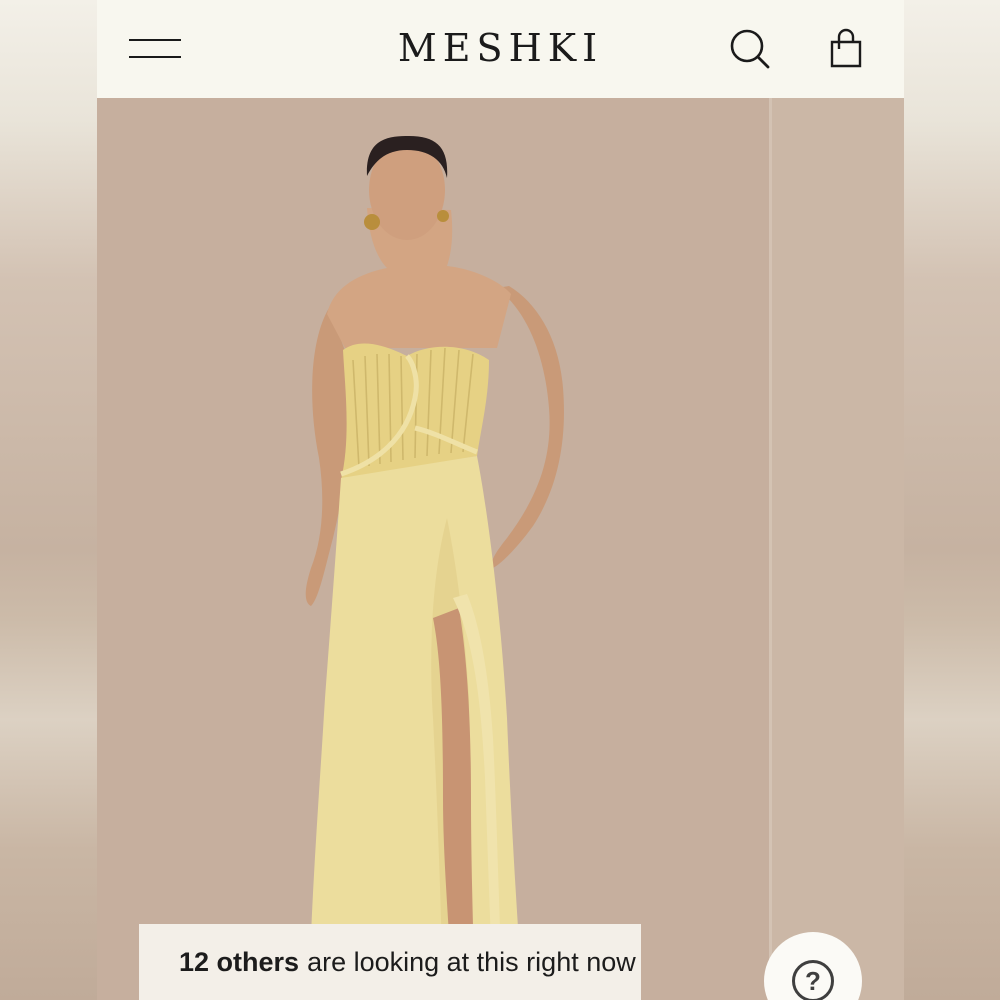 Image resolution: width=1000 pixels, height=1000 pixels. What do you see at coordinates (239, 961) in the screenshot?
I see `viewer-count: 12 others` at bounding box center [239, 961].